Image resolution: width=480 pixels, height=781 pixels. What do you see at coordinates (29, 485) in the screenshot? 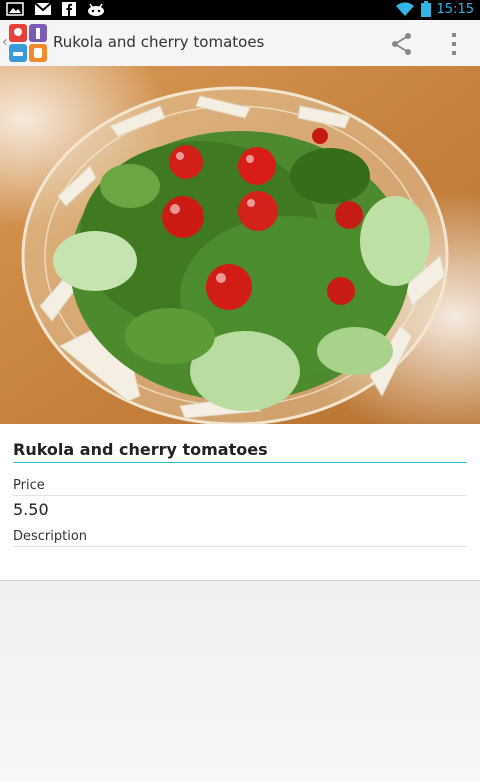
I see `price-label: Price` at bounding box center [29, 485].